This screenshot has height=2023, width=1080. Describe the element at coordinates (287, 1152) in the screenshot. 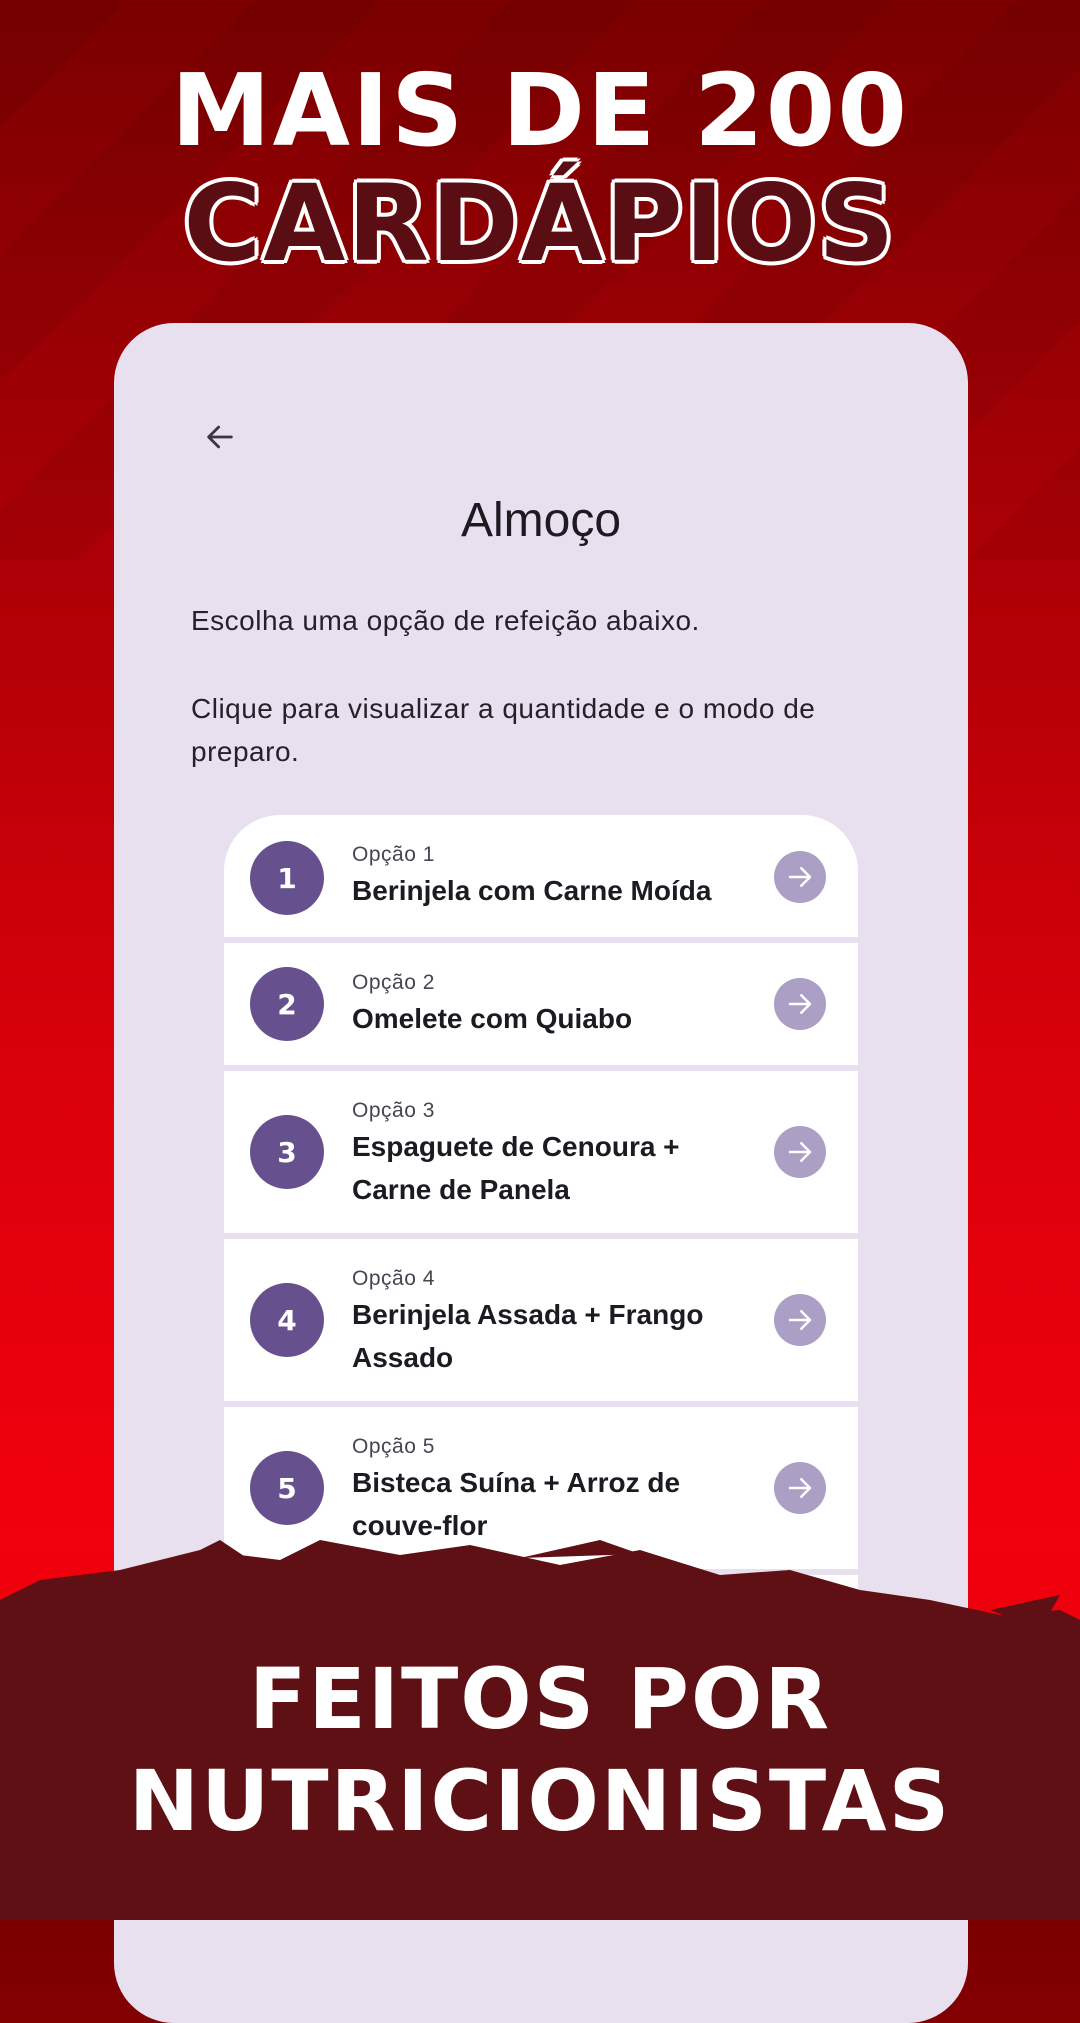

I see `option-number-badge: 3` at that location.